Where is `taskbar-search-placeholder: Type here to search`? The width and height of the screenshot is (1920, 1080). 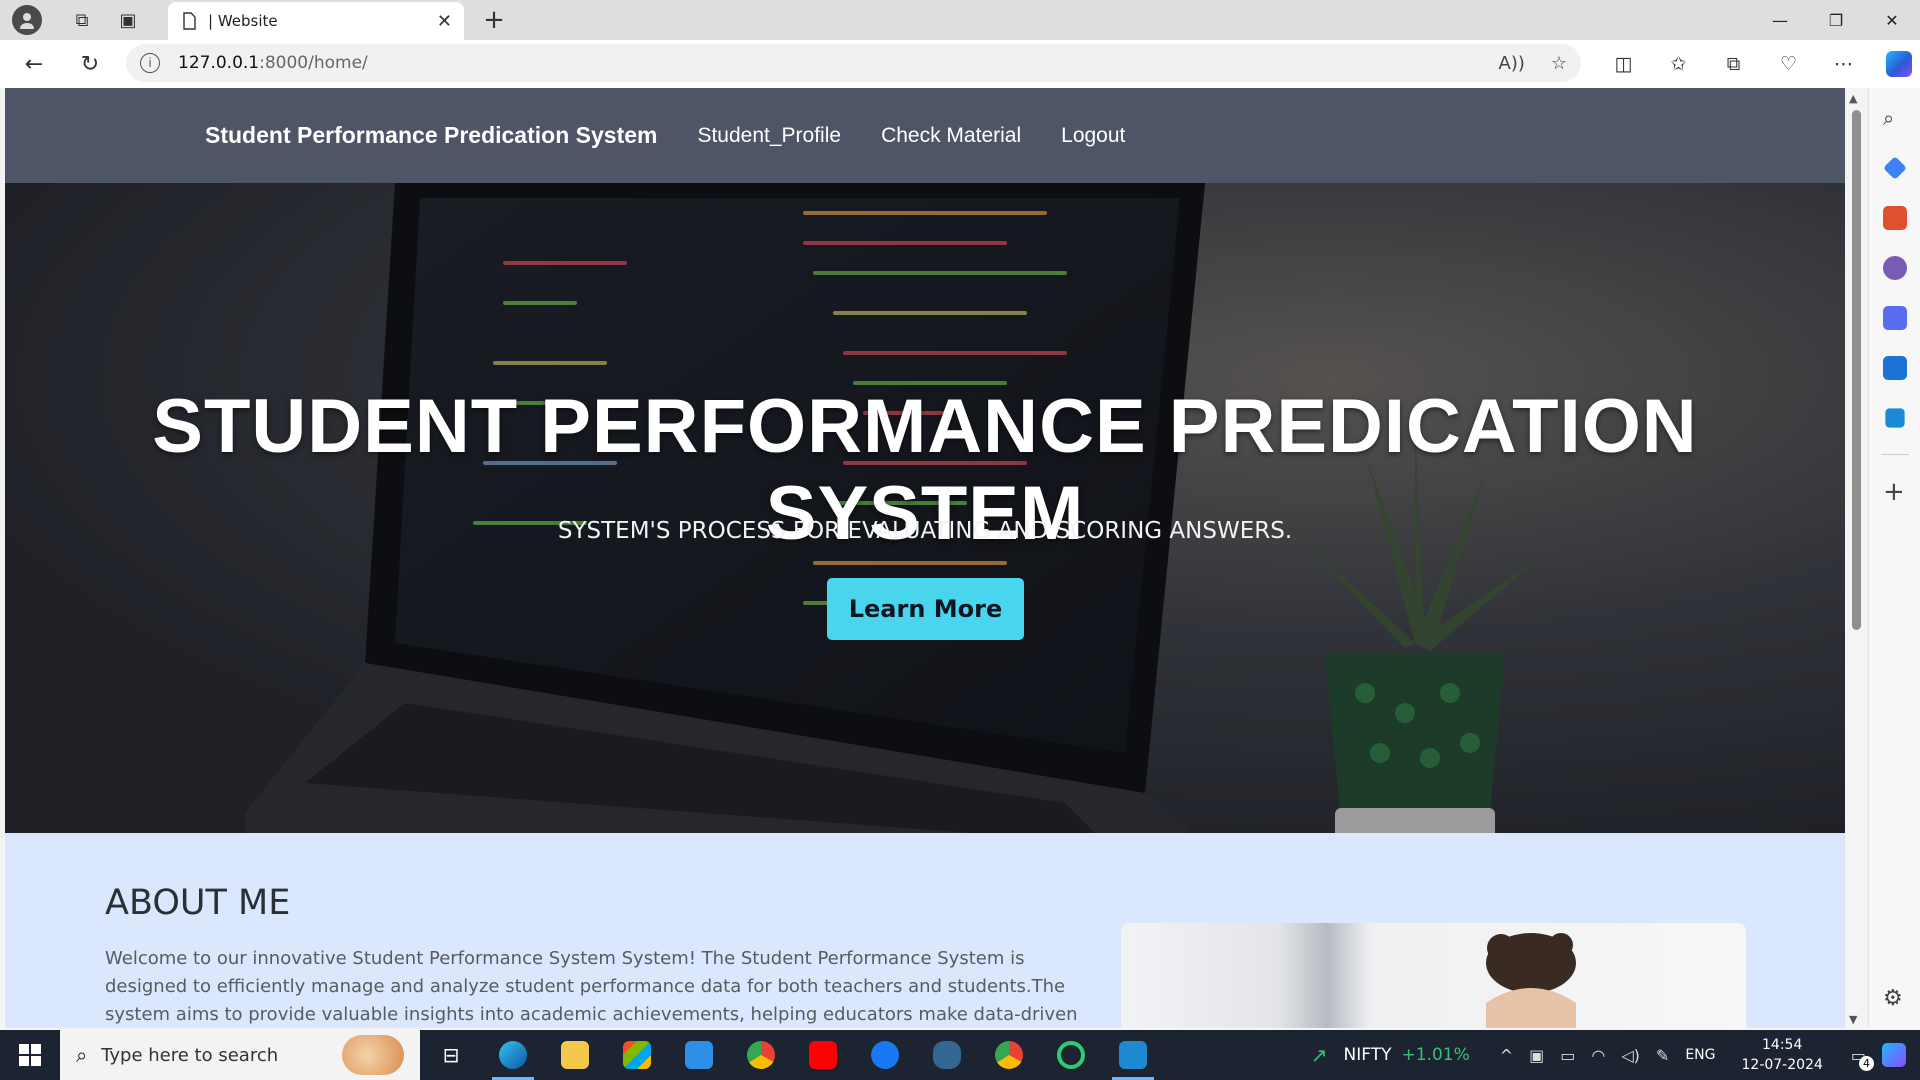 taskbar-search-placeholder: Type here to search is located at coordinates (190, 1055).